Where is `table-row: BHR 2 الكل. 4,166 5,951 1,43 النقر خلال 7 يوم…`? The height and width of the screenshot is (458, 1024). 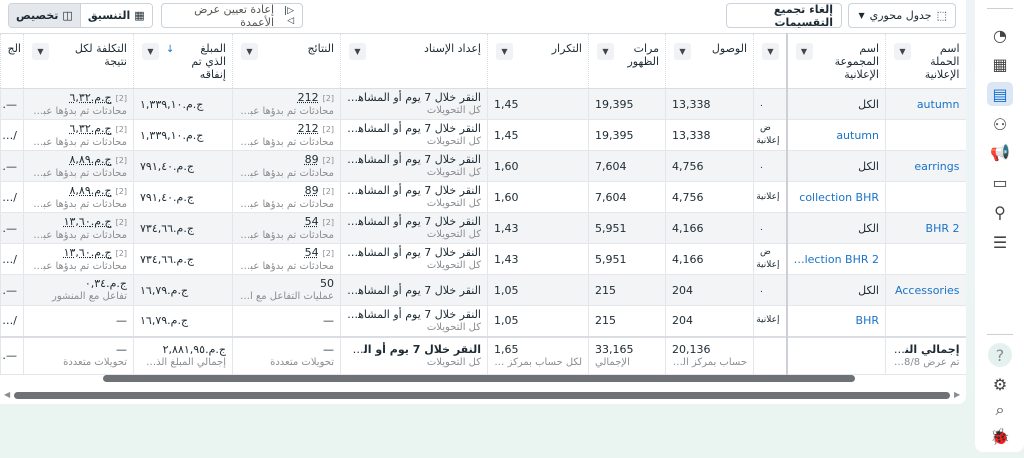 table-row: BHR 2 الكل. 4,166 5,951 1,43 النقر خلال 7 يوم… is located at coordinates (483, 228).